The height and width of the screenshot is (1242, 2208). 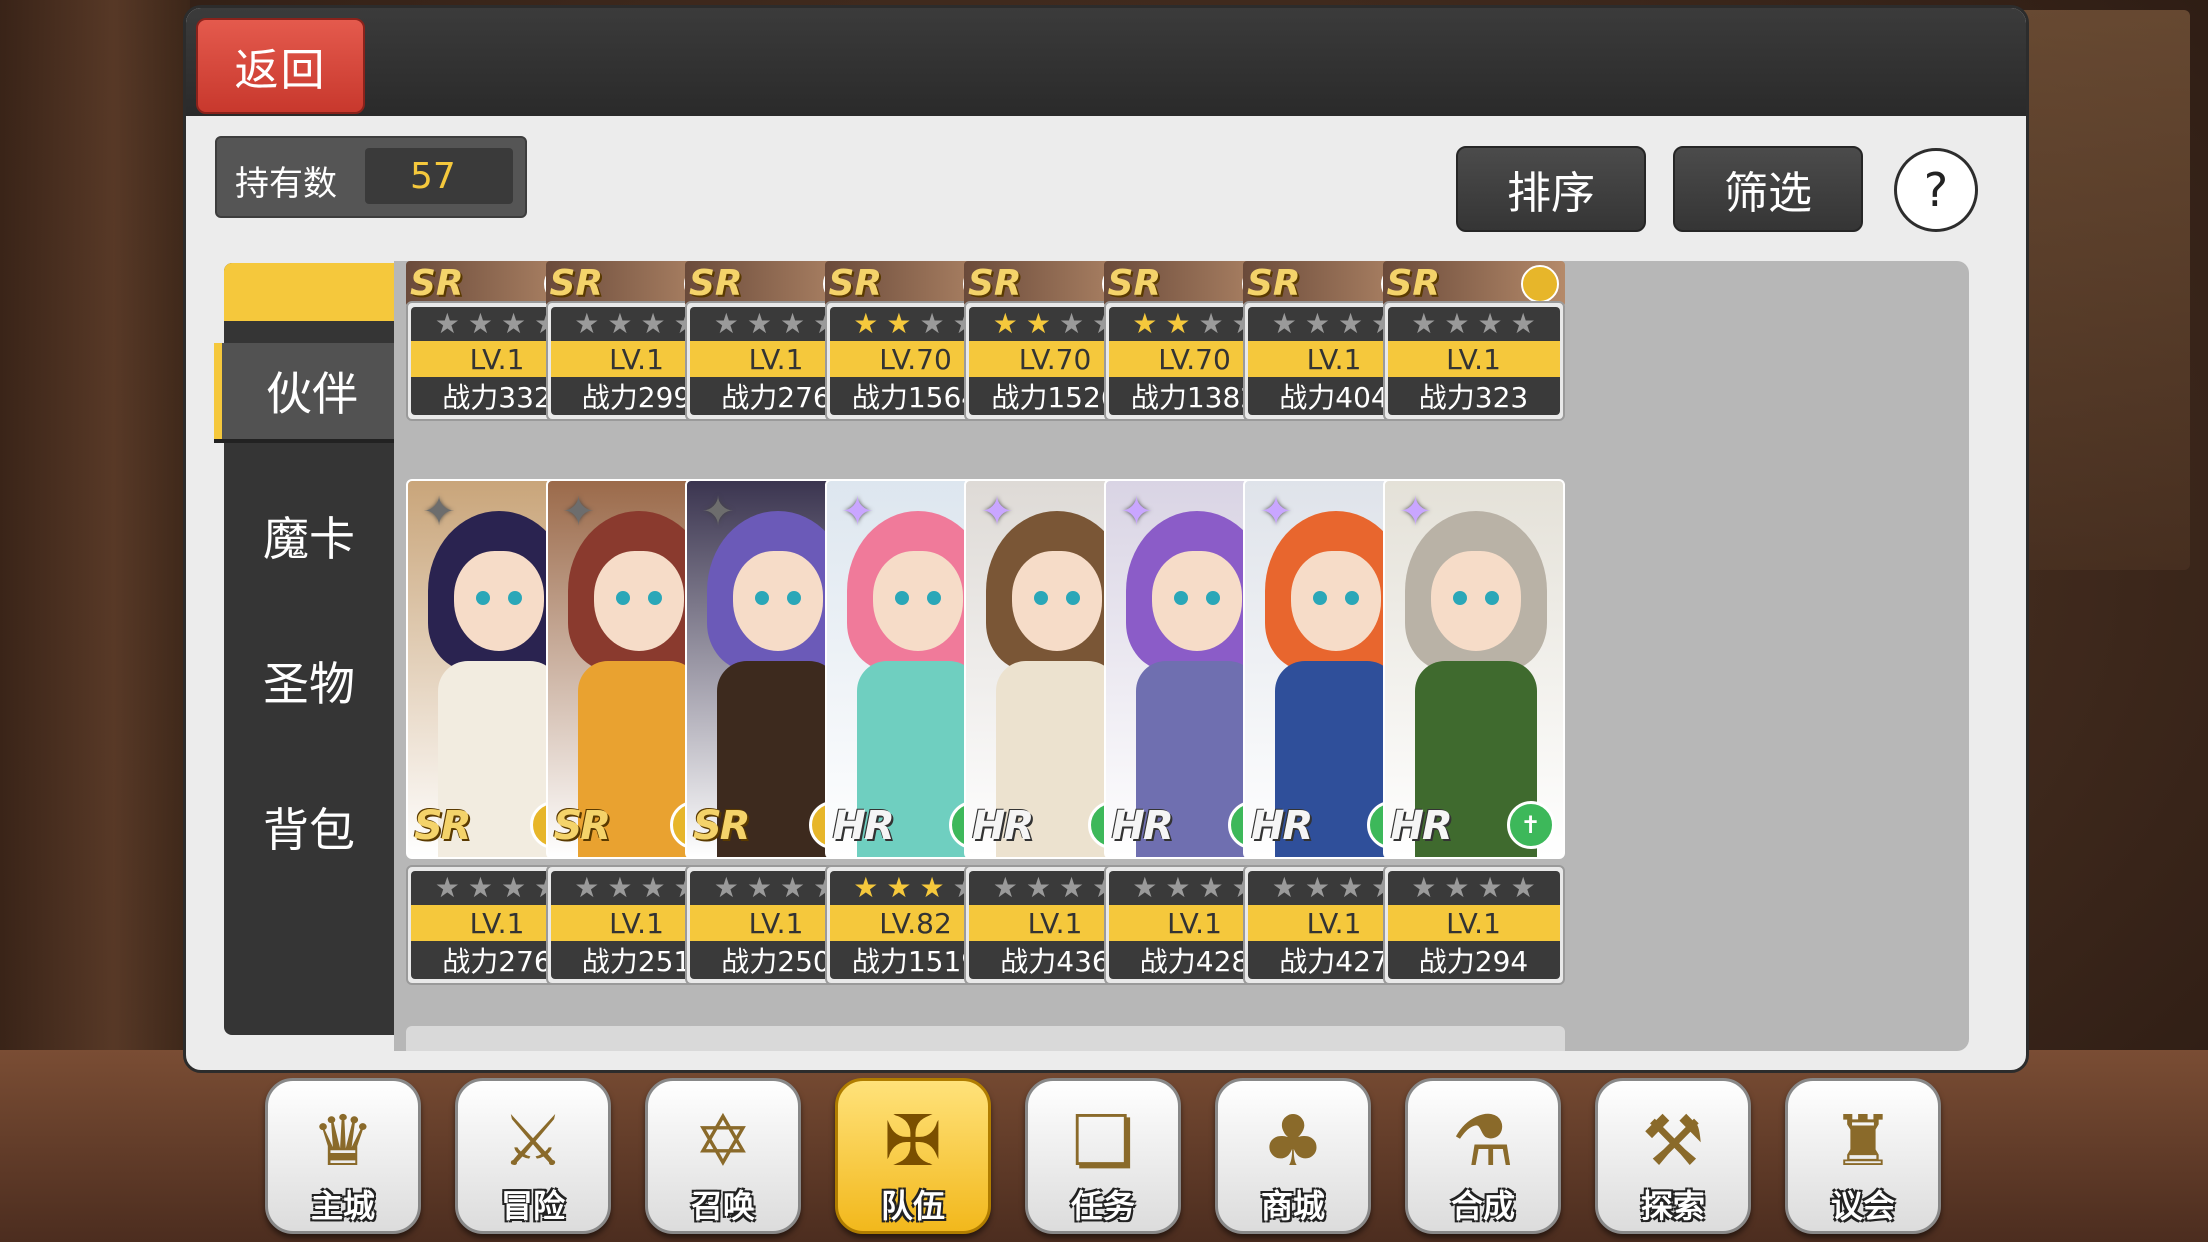 What do you see at coordinates (309, 681) in the screenshot?
I see `tab-relics: 圣物` at bounding box center [309, 681].